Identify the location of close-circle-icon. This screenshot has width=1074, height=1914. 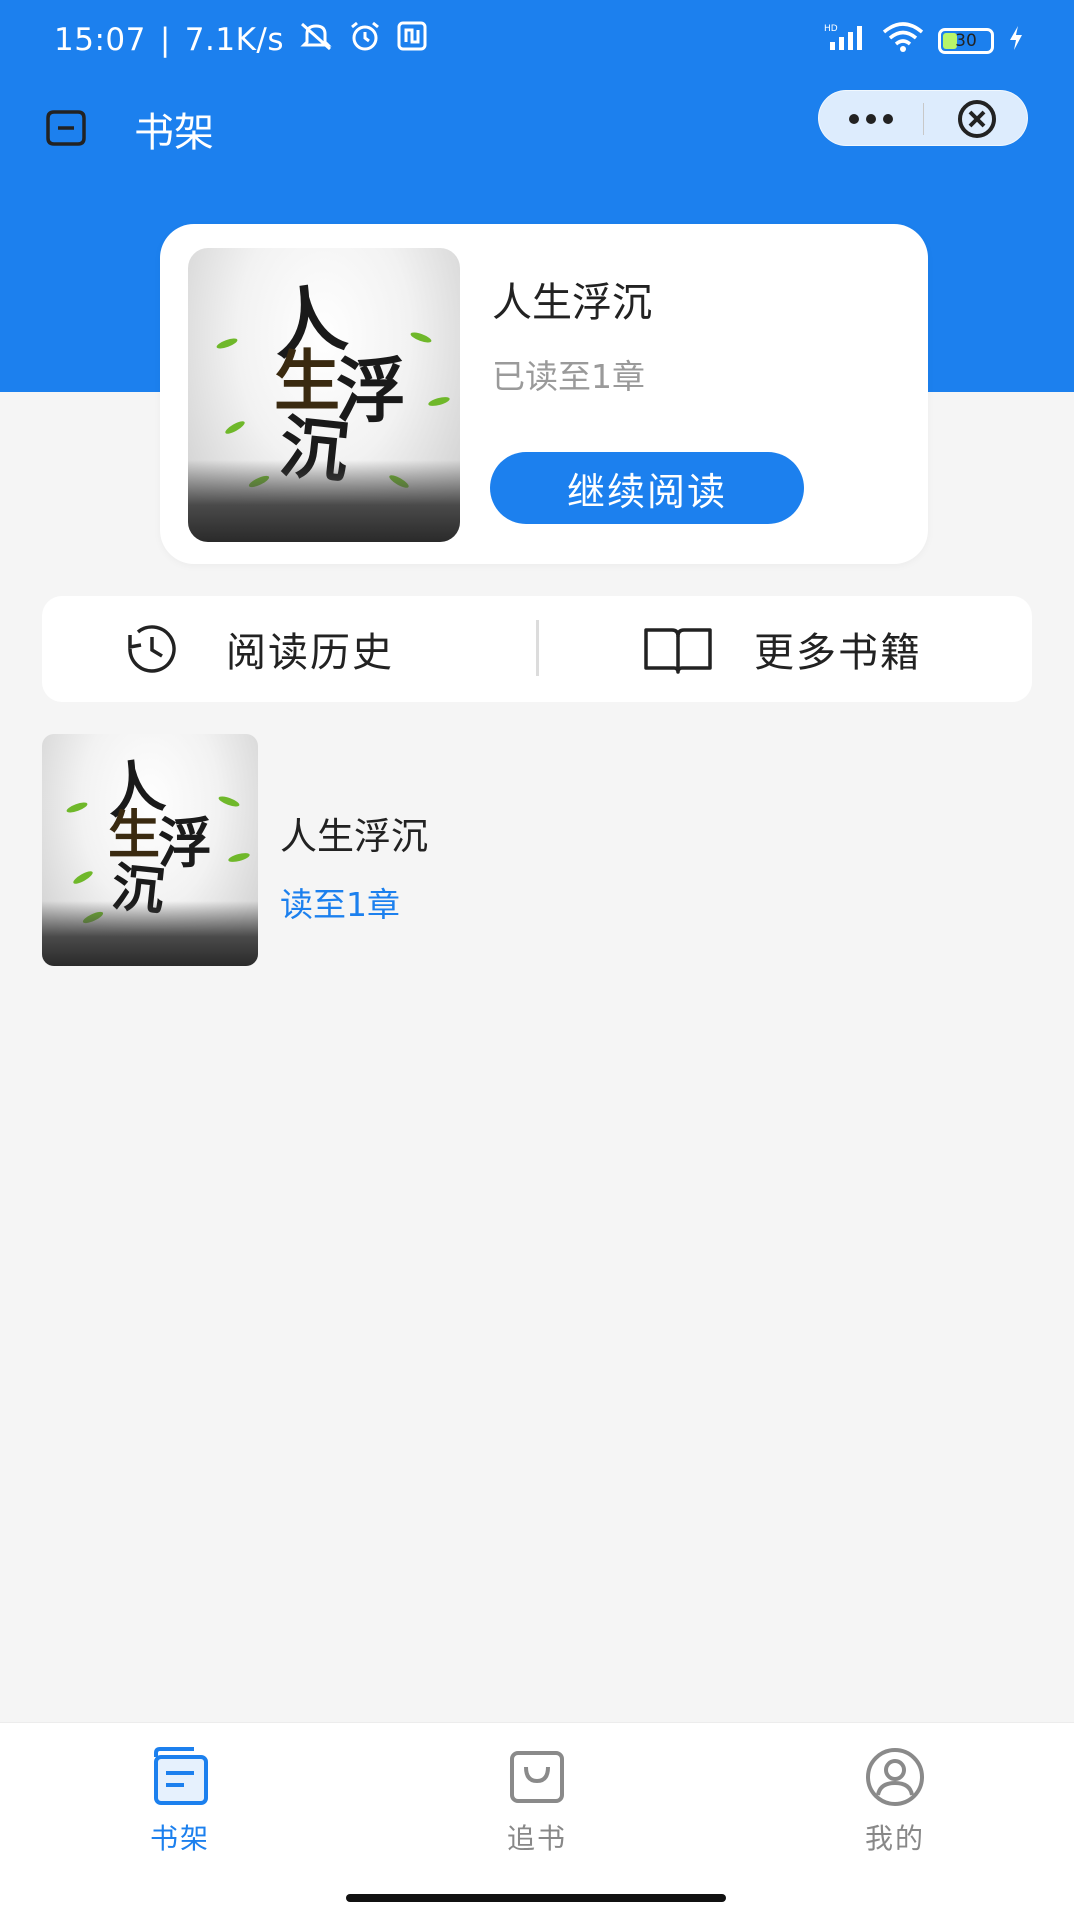
(976, 119).